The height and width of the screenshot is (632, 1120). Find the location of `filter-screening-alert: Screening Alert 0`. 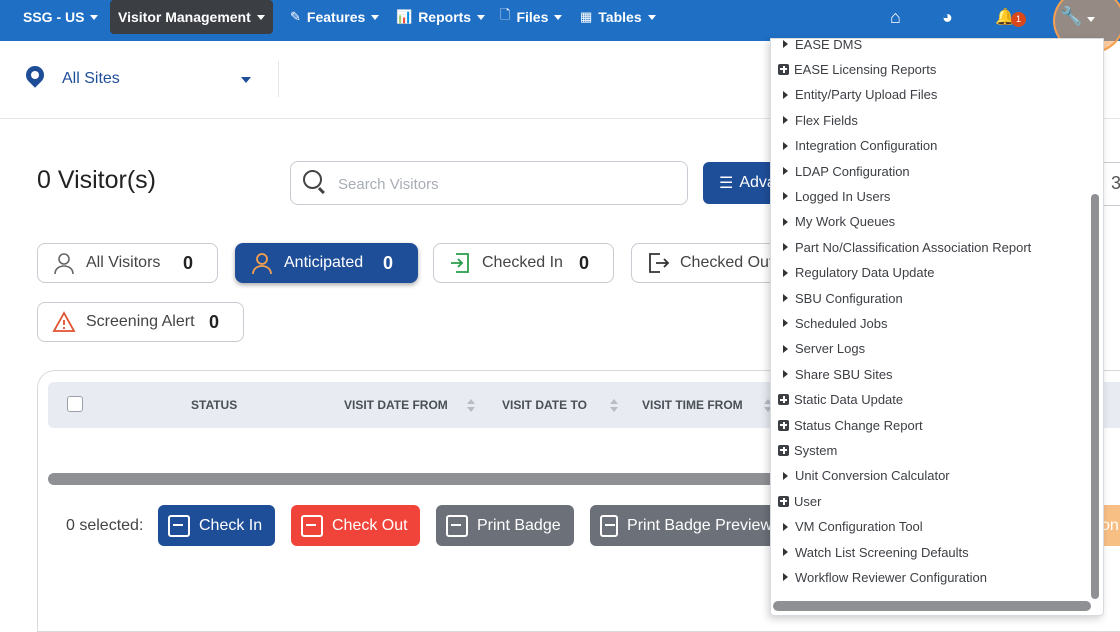

filter-screening-alert: Screening Alert 0 is located at coordinates (140, 322).